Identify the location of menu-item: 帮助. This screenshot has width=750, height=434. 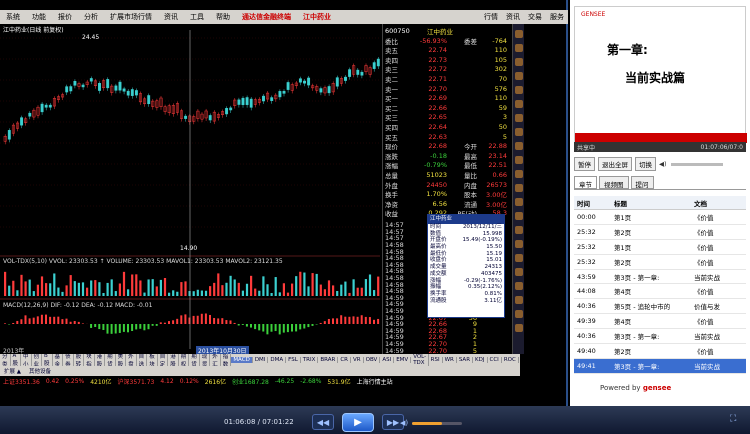
(223, 17).